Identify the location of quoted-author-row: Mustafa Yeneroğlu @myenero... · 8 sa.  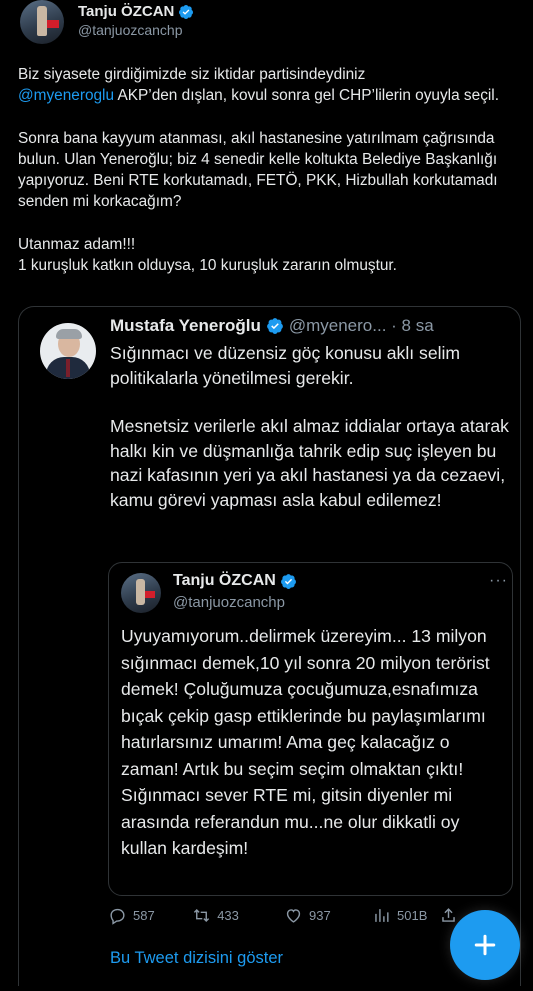
(272, 326).